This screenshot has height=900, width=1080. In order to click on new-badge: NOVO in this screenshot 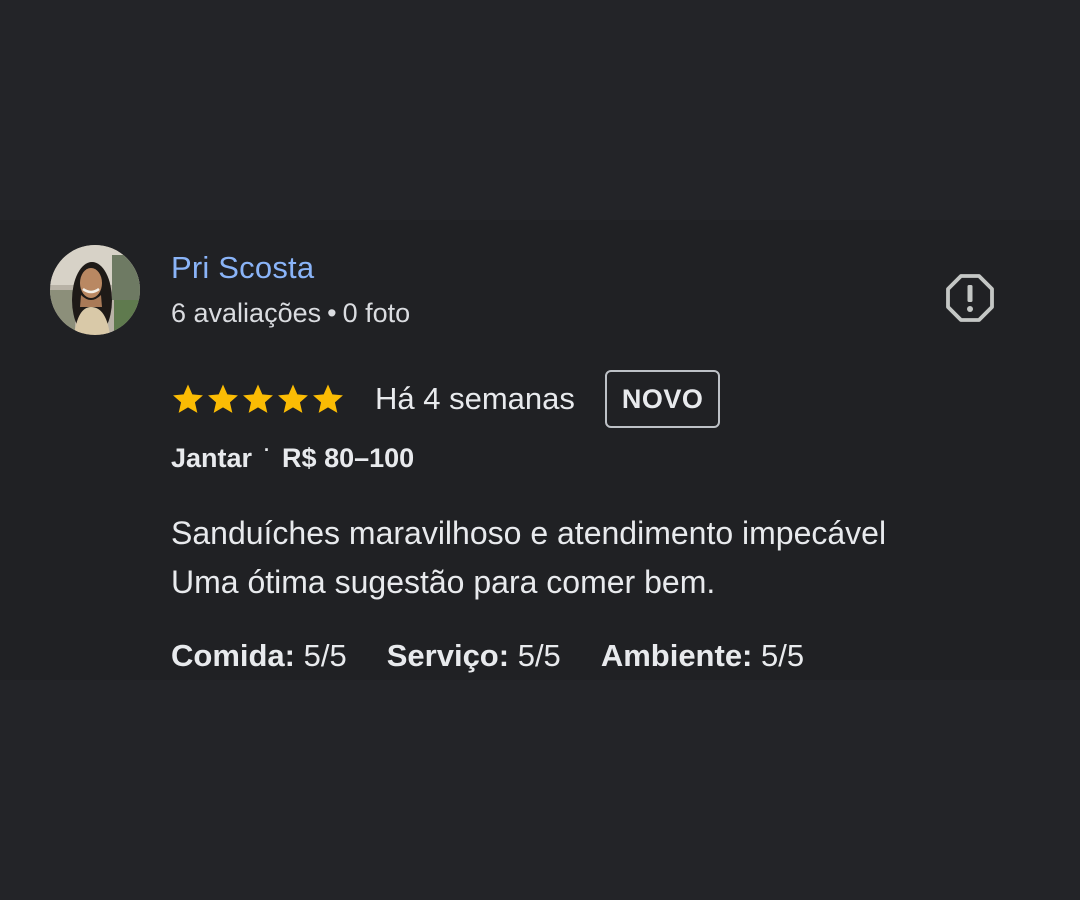, I will do `click(662, 399)`.